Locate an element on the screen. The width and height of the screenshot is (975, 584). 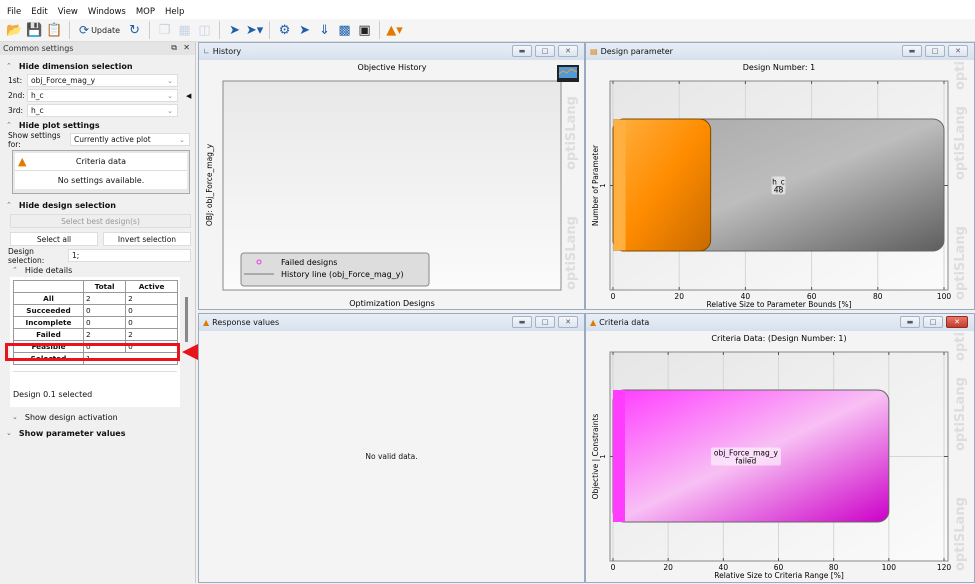
y-axis-label: OBJ: obj_Force_mag_y is located at coordinates (209, 184).